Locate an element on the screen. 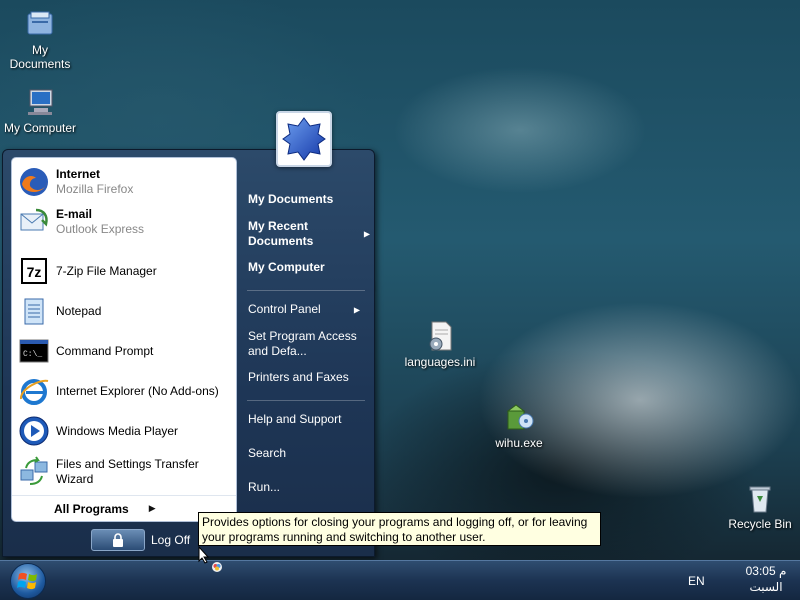 The height and width of the screenshot is (600, 800). menu-item-my-computer: My Computer is located at coordinates (310, 267).